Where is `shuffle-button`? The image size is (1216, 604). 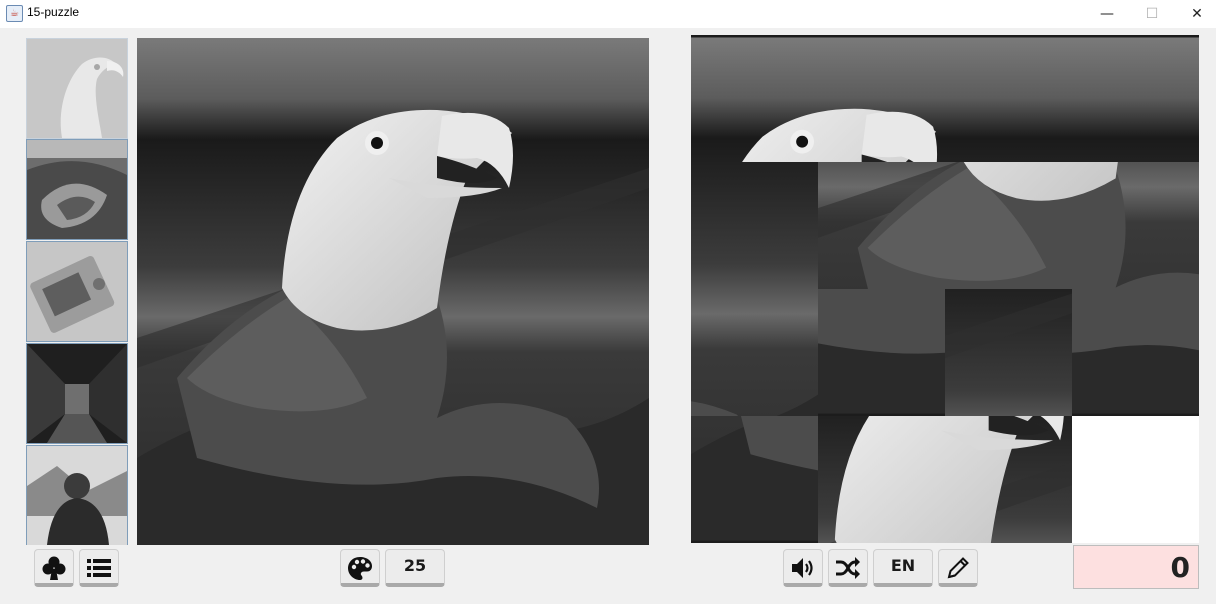
shuffle-button is located at coordinates (848, 568).